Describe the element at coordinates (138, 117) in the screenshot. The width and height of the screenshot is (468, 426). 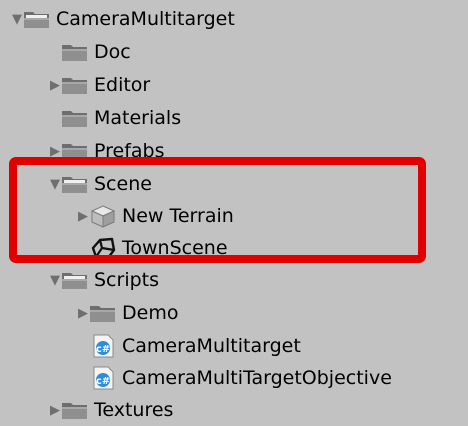
I see `tree-item-label: Materials` at that location.